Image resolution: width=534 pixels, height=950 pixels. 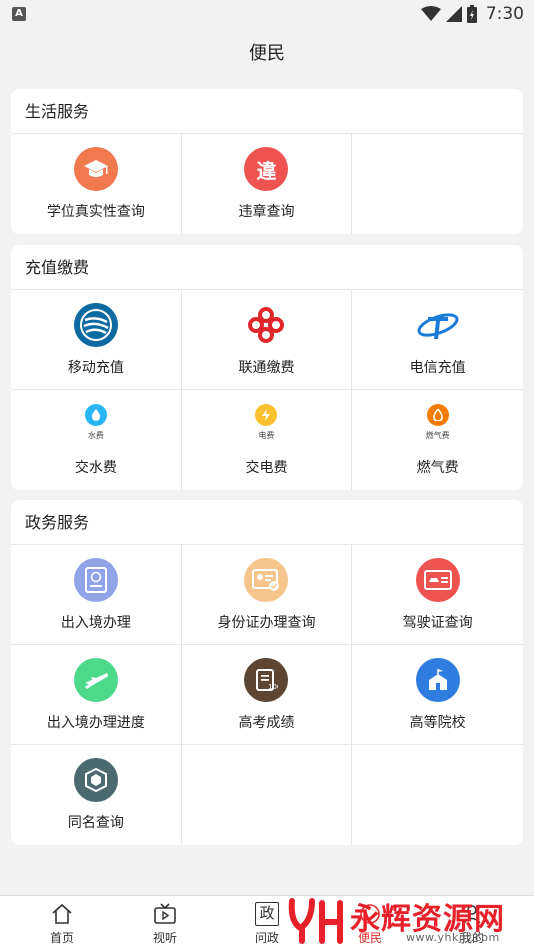 I want to click on section-title: 充值缴费, so click(x=267, y=267).